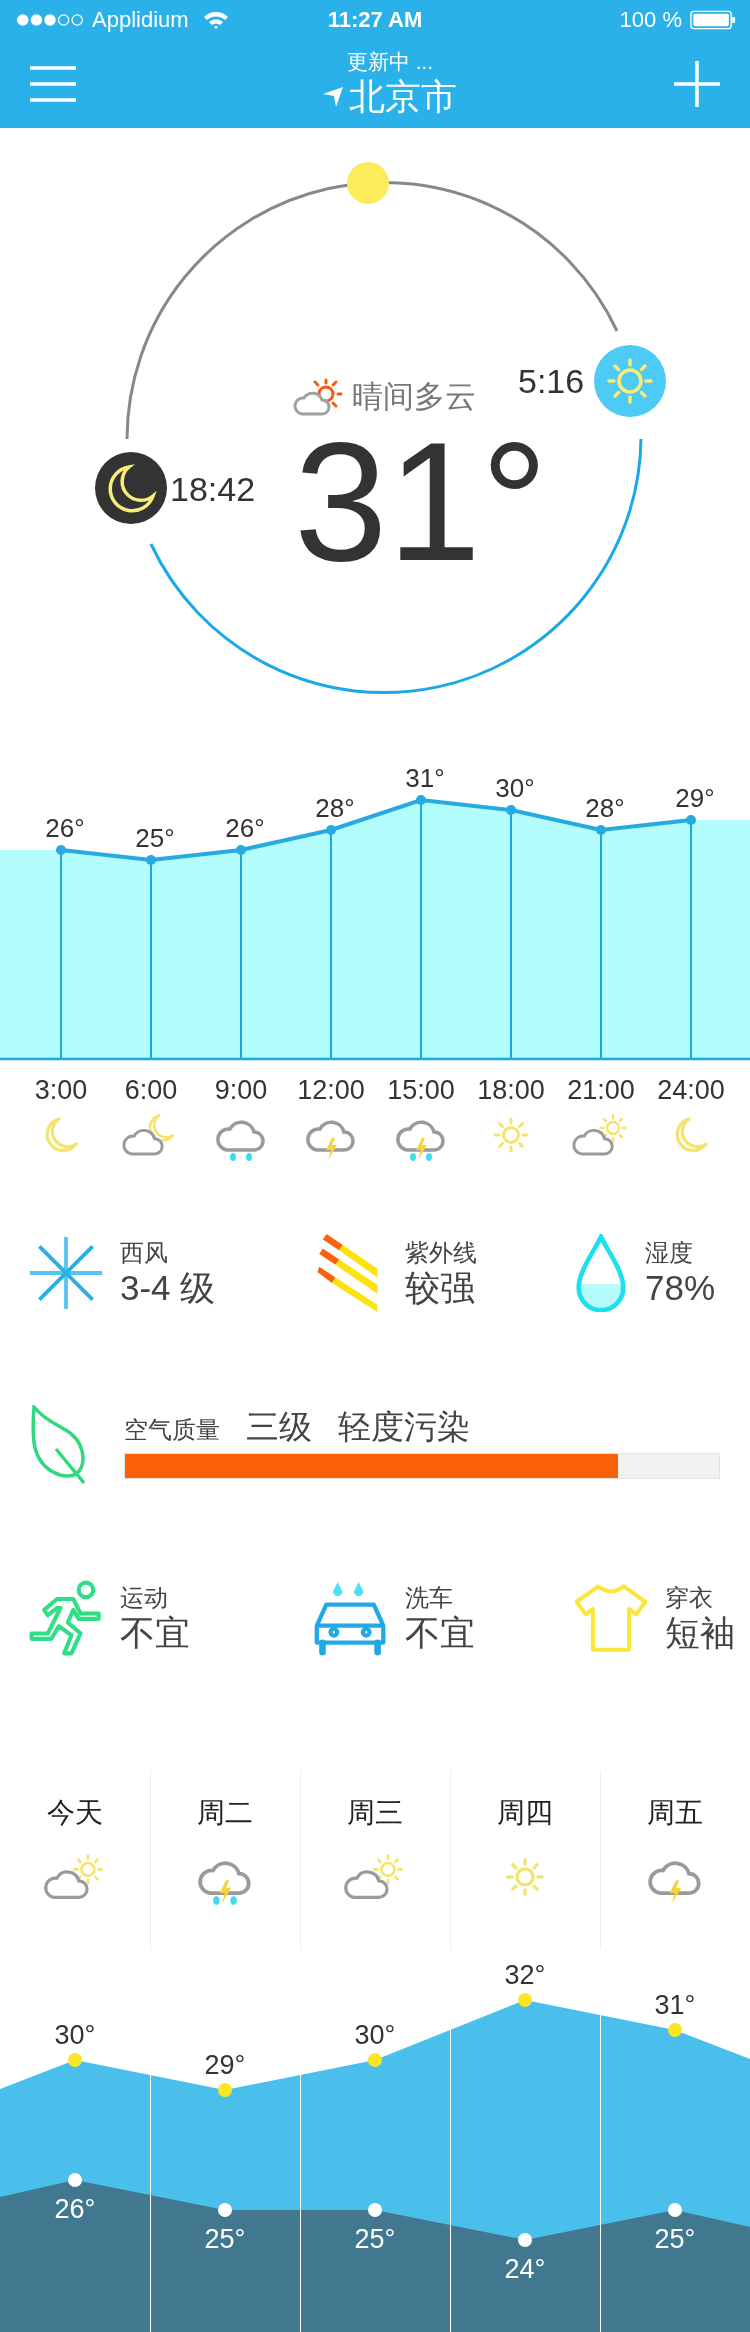 The image size is (750, 2332). I want to click on sun-position-icon, so click(368, 183).